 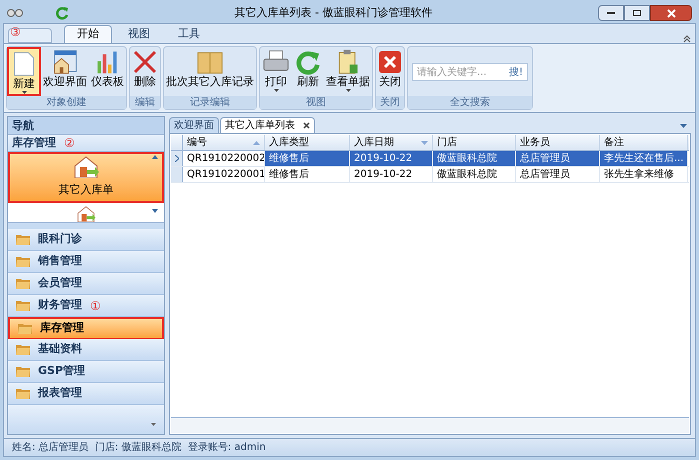 What do you see at coordinates (69, 143) in the screenshot?
I see `annotation-number: ②` at bounding box center [69, 143].